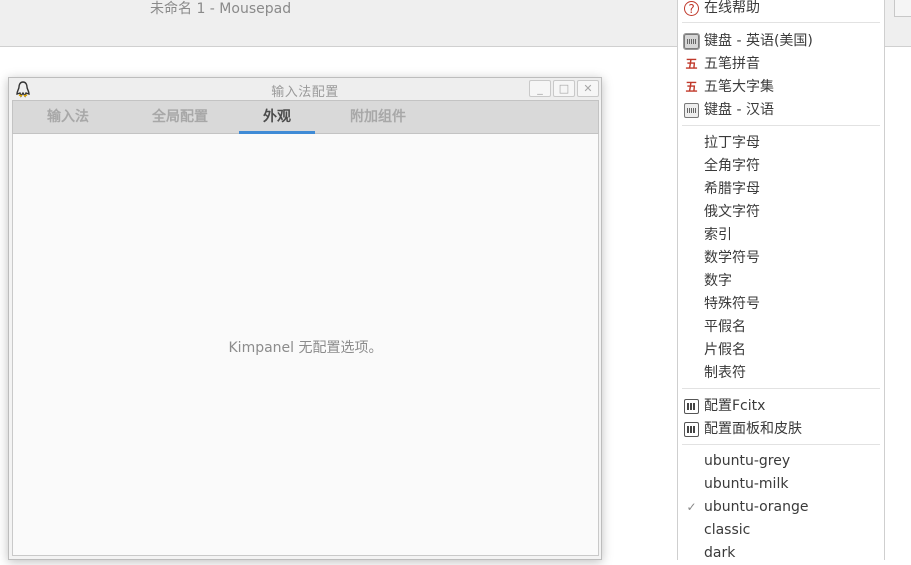 The width and height of the screenshot is (911, 565). What do you see at coordinates (277, 117) in the screenshot?
I see `tab-appearance: 外观` at bounding box center [277, 117].